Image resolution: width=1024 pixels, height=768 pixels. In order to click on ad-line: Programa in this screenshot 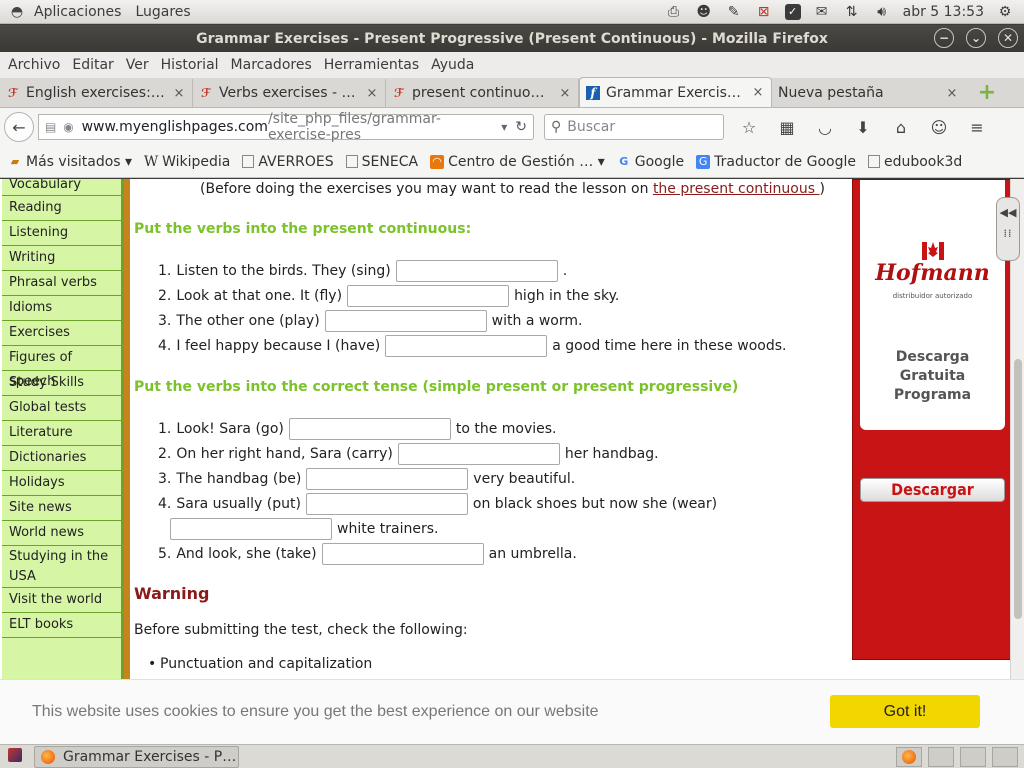, I will do `click(932, 395)`.